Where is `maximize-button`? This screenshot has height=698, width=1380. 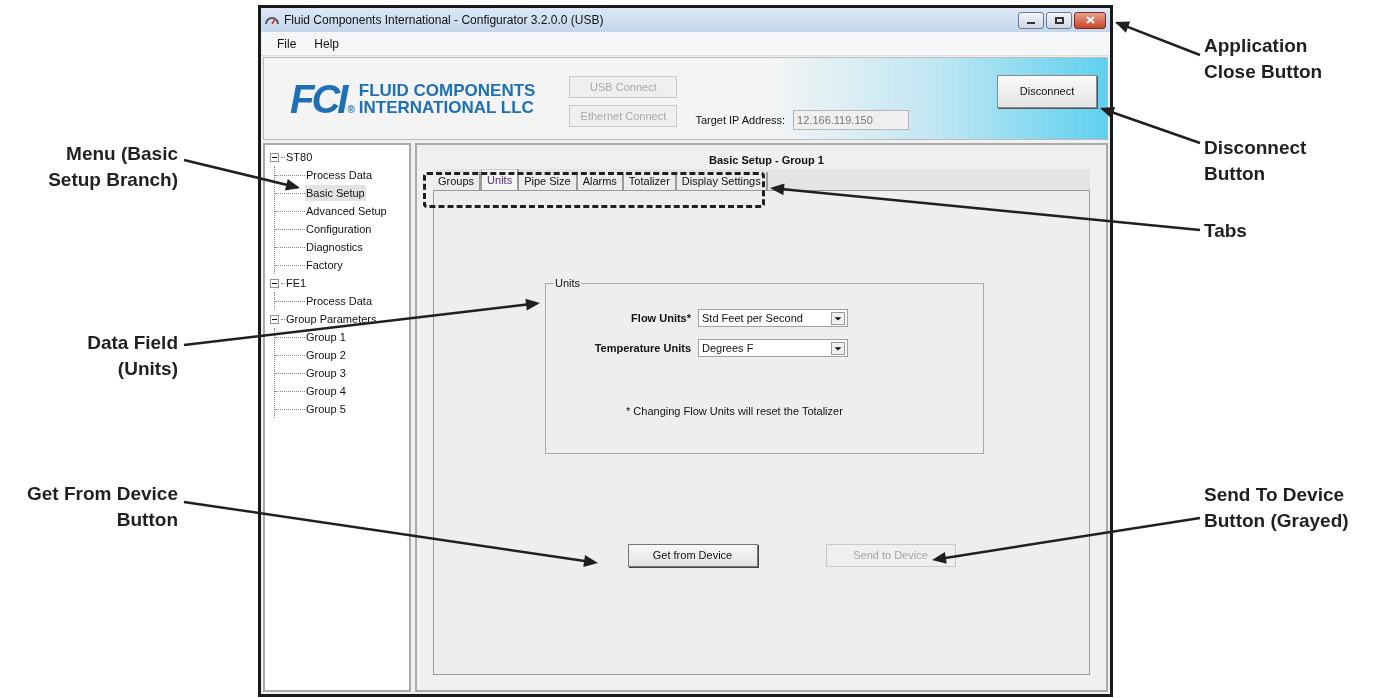
maximize-button is located at coordinates (1059, 20).